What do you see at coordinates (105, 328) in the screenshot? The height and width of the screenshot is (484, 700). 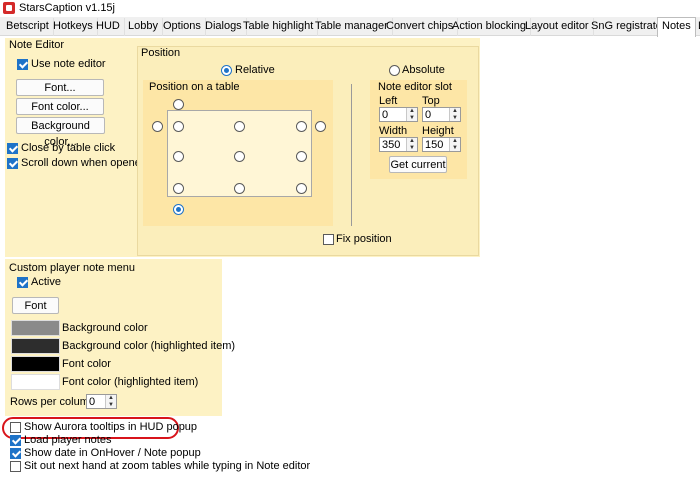 I see `background-color-label: Background color` at bounding box center [105, 328].